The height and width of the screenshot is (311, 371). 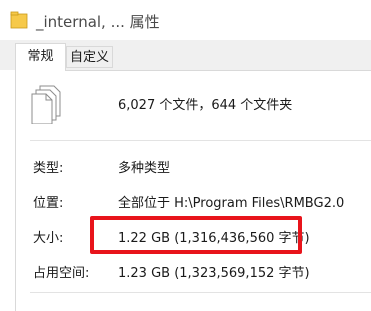 I want to click on type-label: 类型:, so click(x=48, y=168).